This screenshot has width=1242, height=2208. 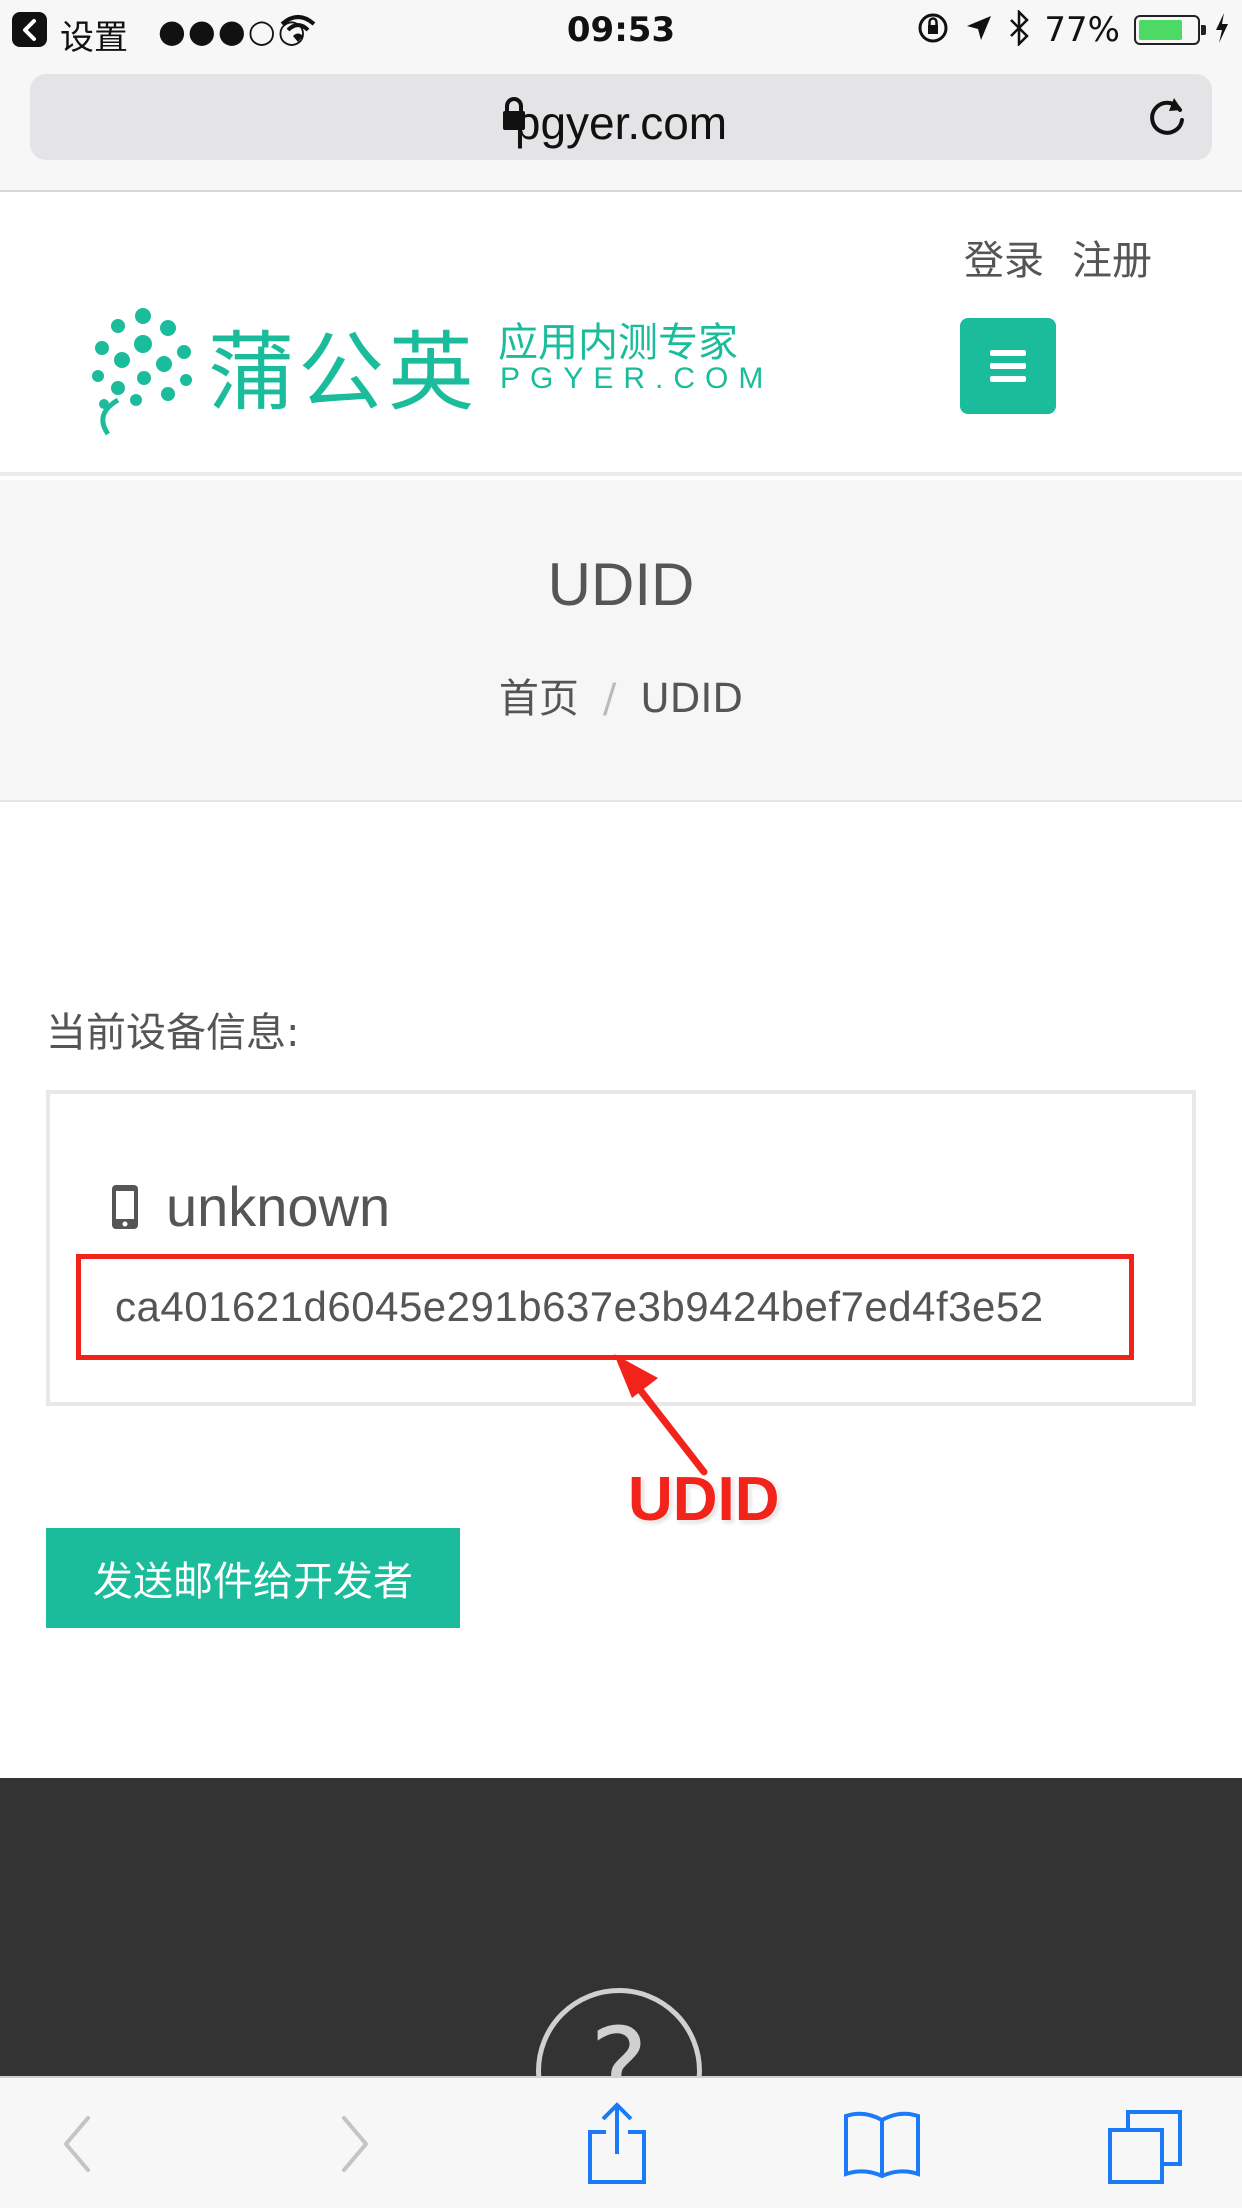 I want to click on back-icon, so click(x=78, y=2146).